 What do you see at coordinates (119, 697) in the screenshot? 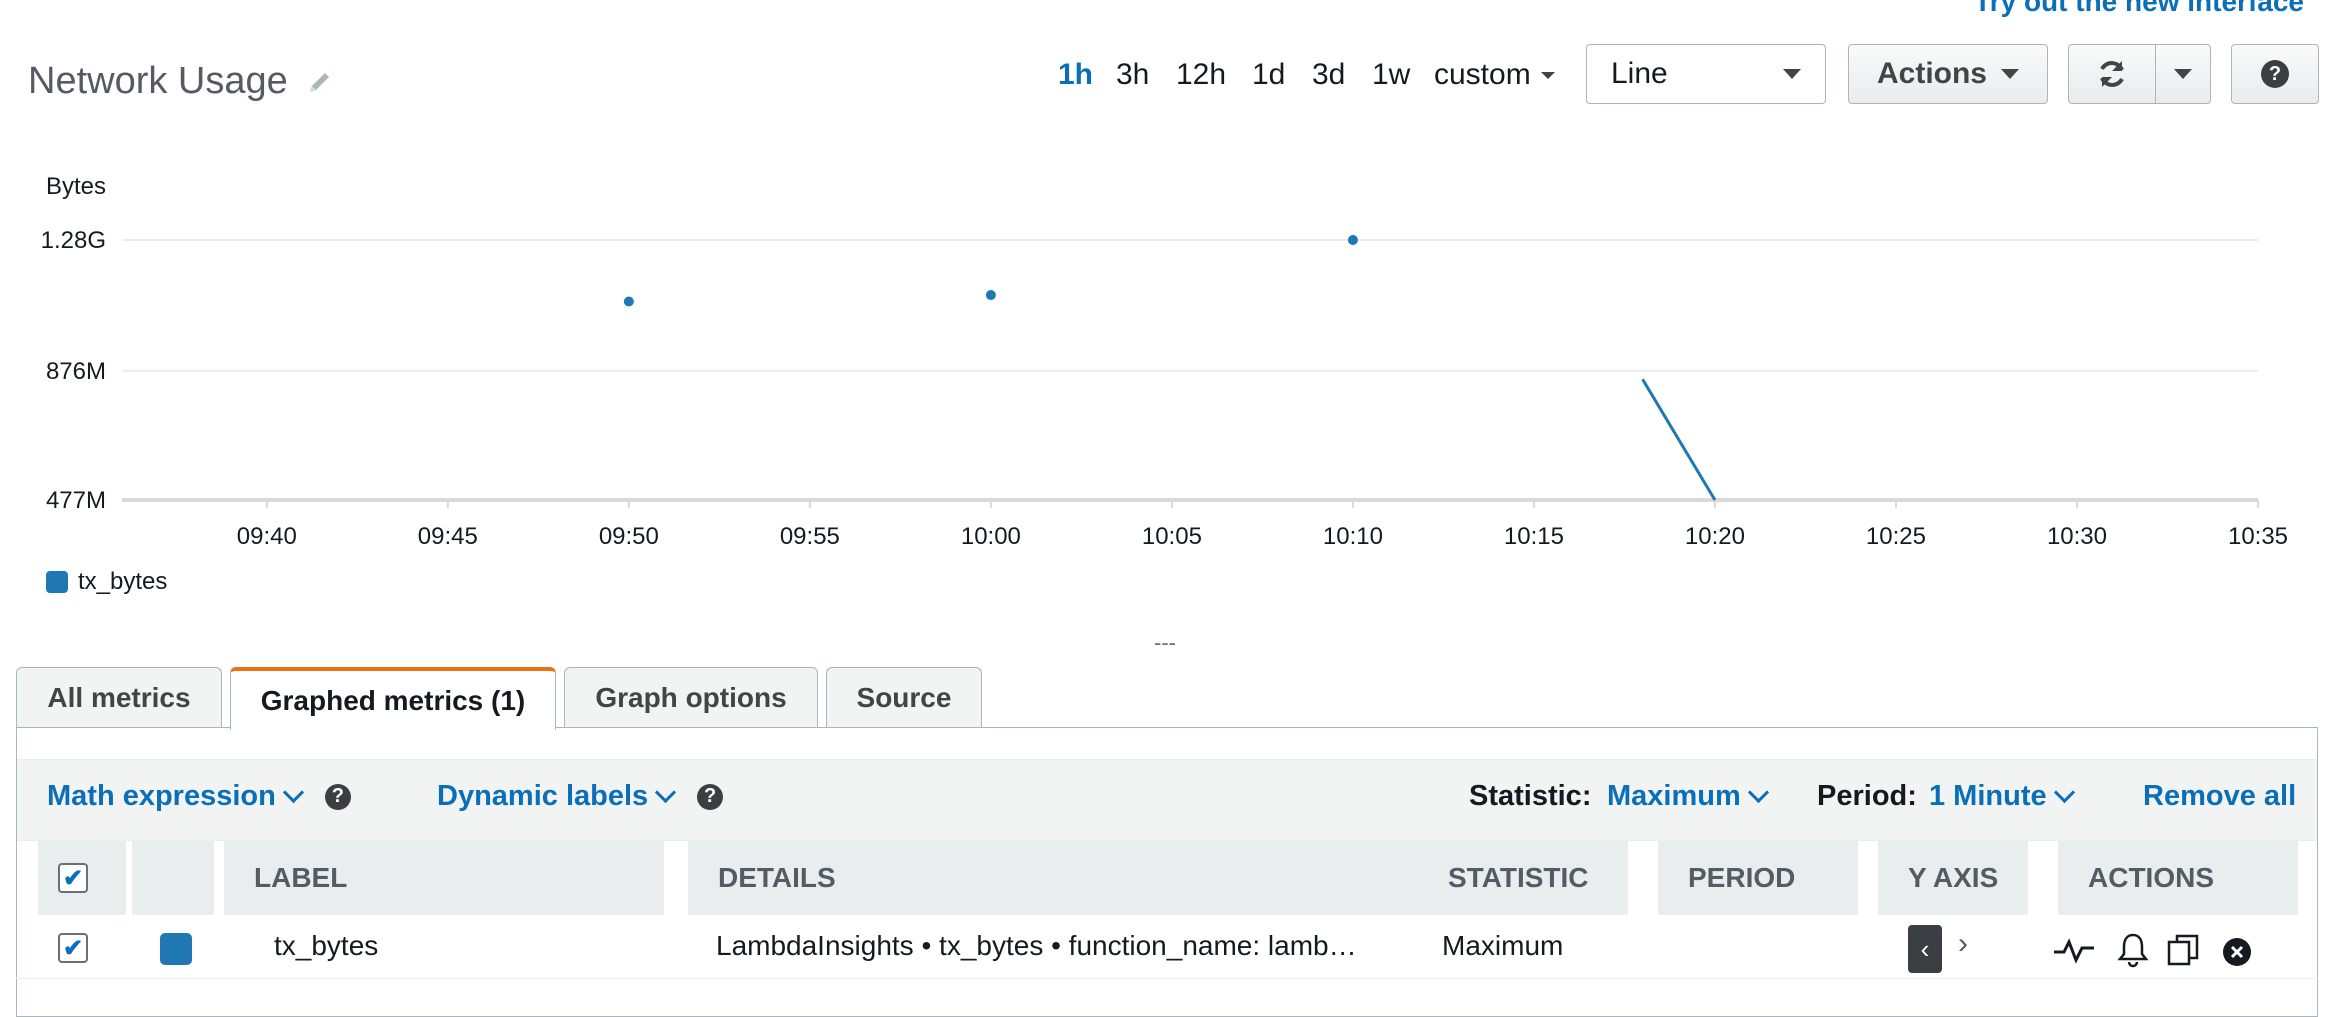
I see `tab-all-metrics: All metrics` at bounding box center [119, 697].